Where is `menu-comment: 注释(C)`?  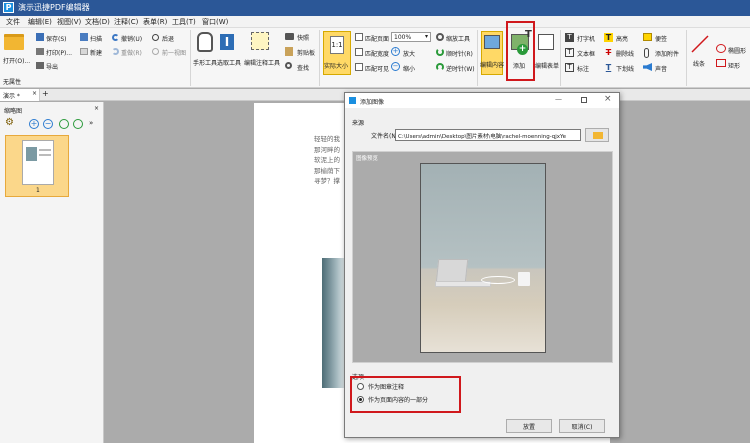
menu-comment: 注释(C) is located at coordinates (126, 22).